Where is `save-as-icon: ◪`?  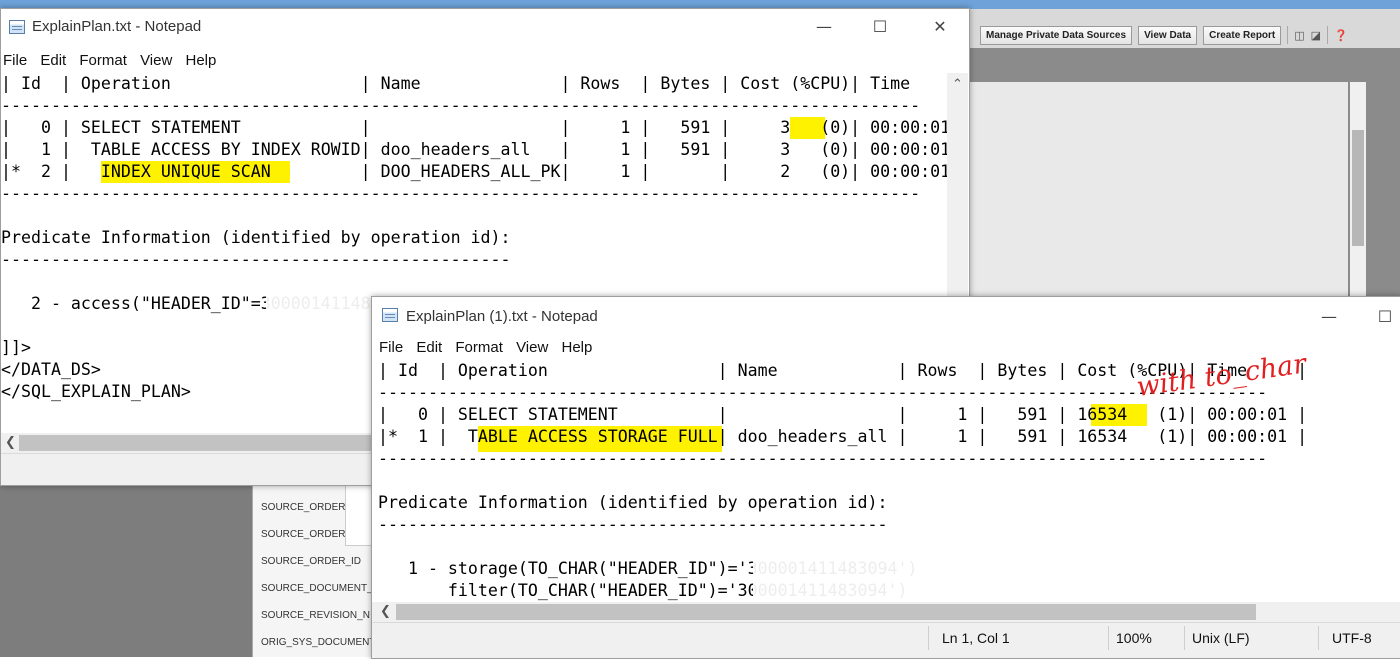
save-as-icon: ◪ is located at coordinates (1316, 35).